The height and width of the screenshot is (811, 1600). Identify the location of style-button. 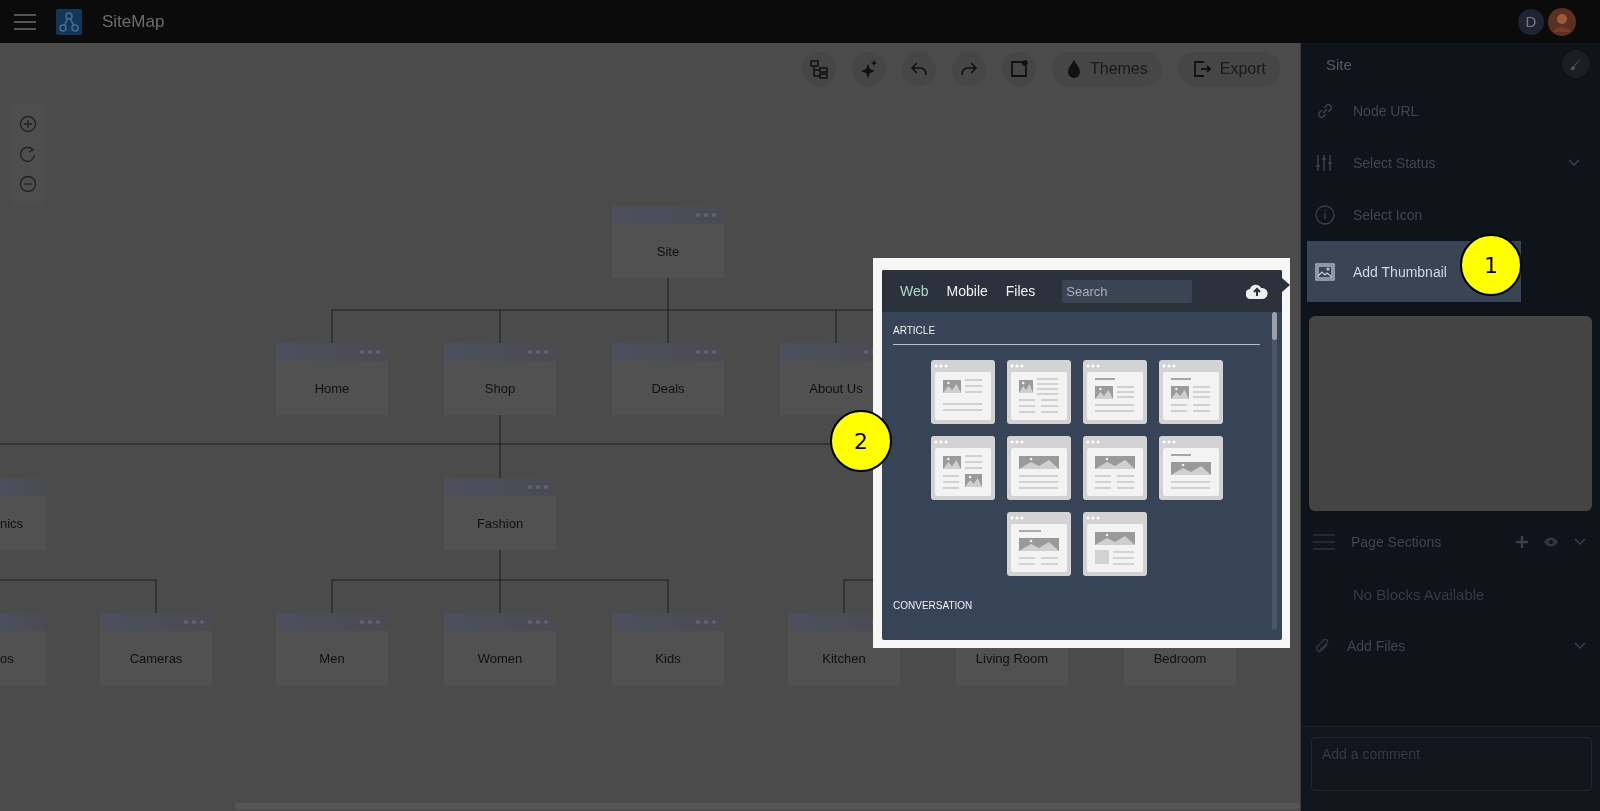
(1576, 64).